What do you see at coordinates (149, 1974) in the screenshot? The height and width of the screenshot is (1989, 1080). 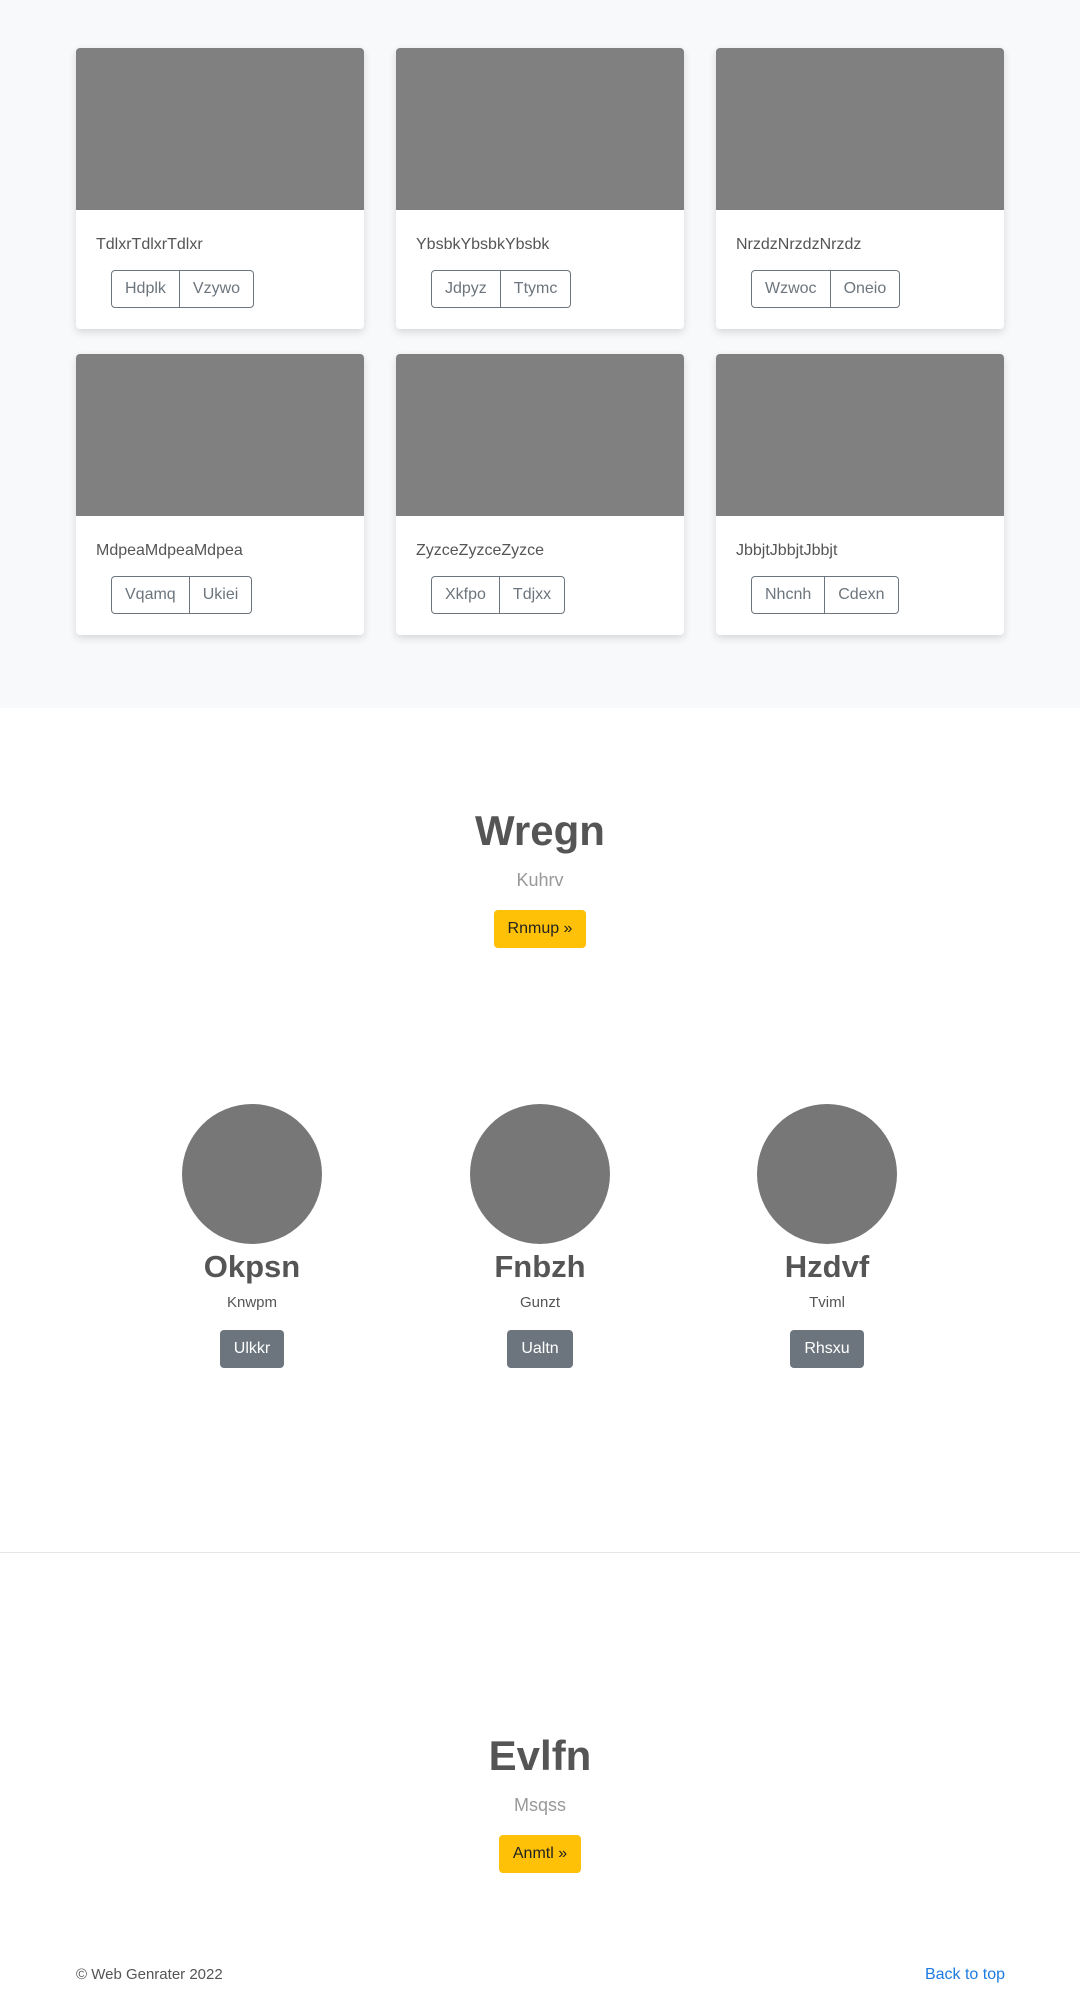 I see `copyright-text: © Web Genrater 2022` at bounding box center [149, 1974].